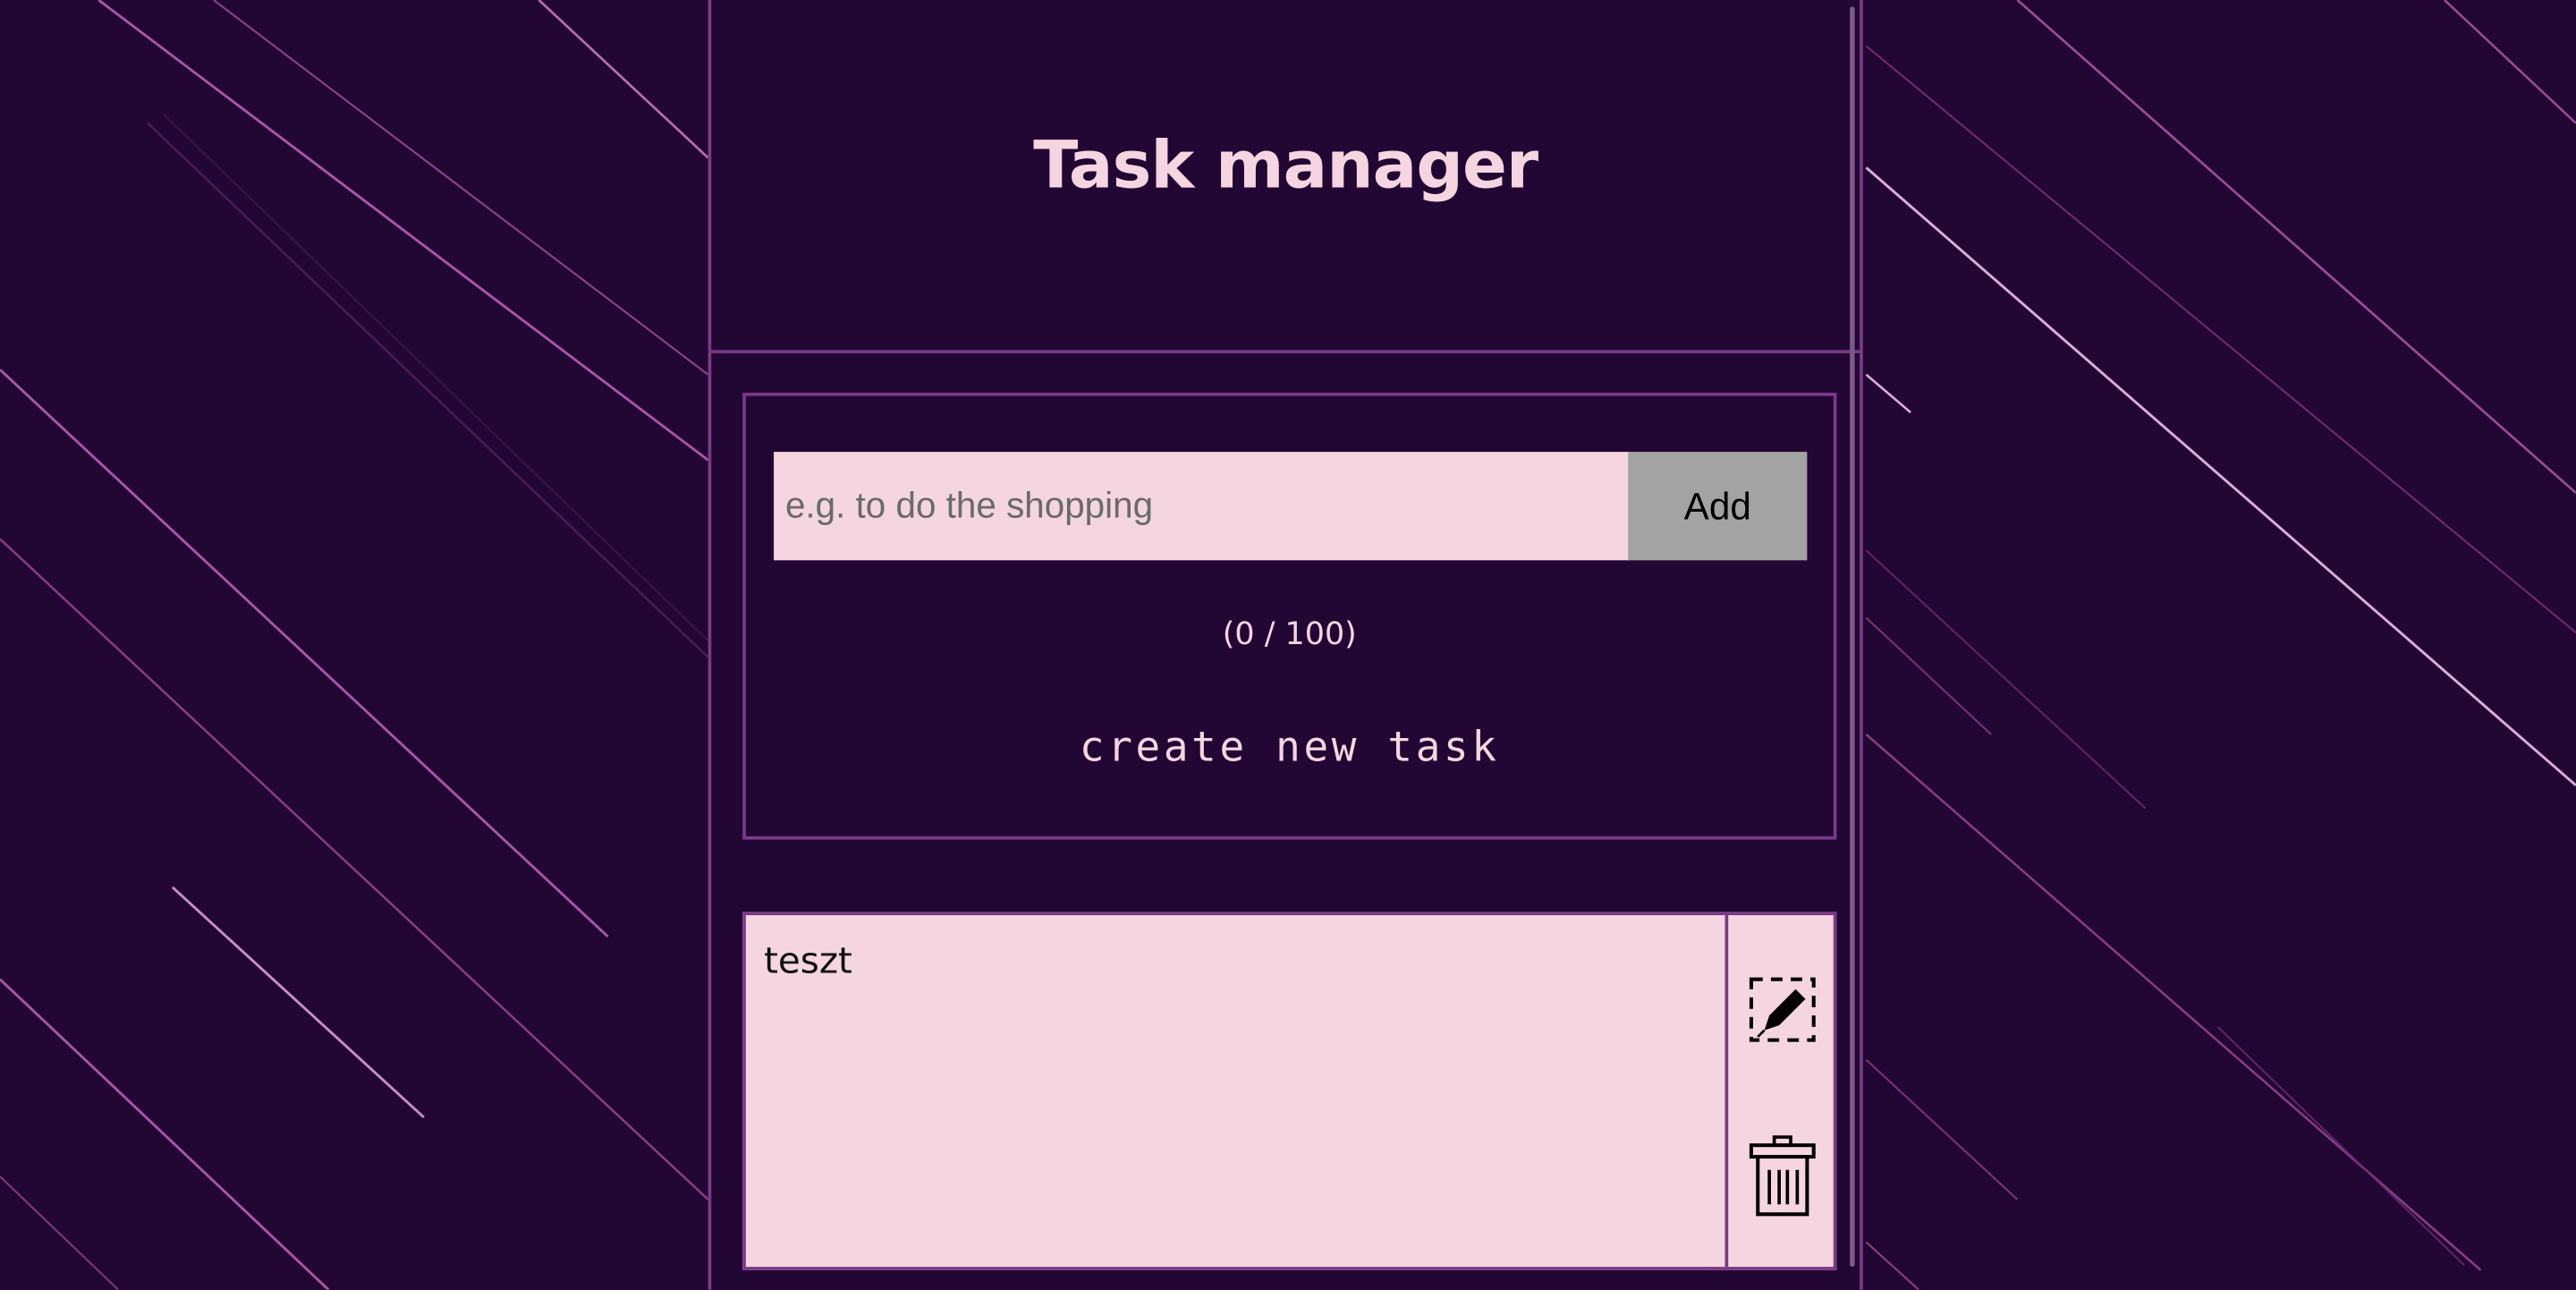 The height and width of the screenshot is (1290, 2576). I want to click on char-counter: (0 / 100), so click(1289, 634).